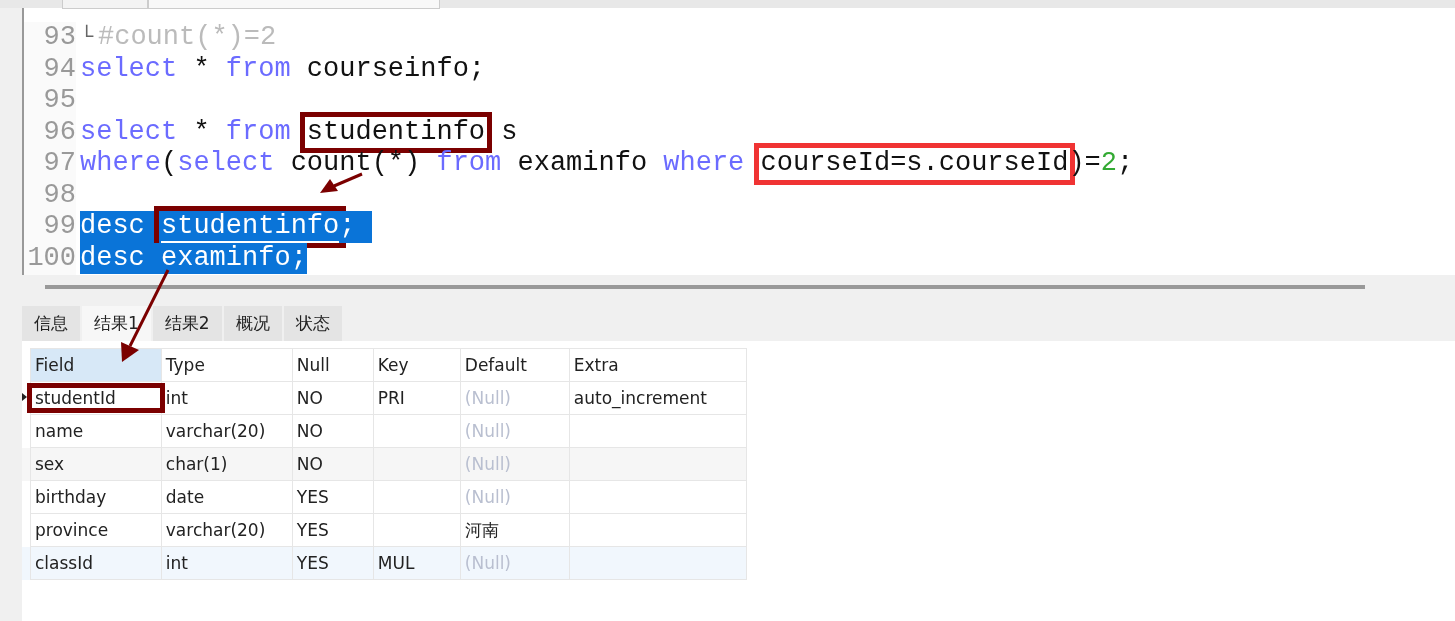 The image size is (1455, 621). Describe the element at coordinates (169, 164) in the screenshot. I see `code-text: (` at that location.